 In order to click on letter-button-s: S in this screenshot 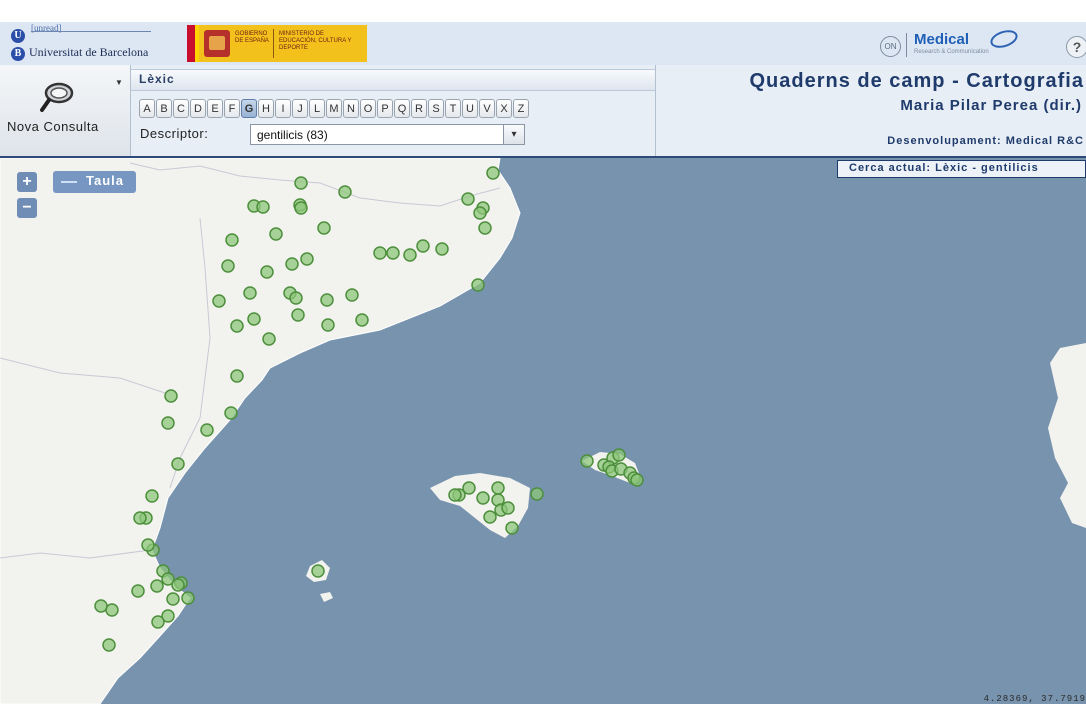, I will do `click(436, 108)`.